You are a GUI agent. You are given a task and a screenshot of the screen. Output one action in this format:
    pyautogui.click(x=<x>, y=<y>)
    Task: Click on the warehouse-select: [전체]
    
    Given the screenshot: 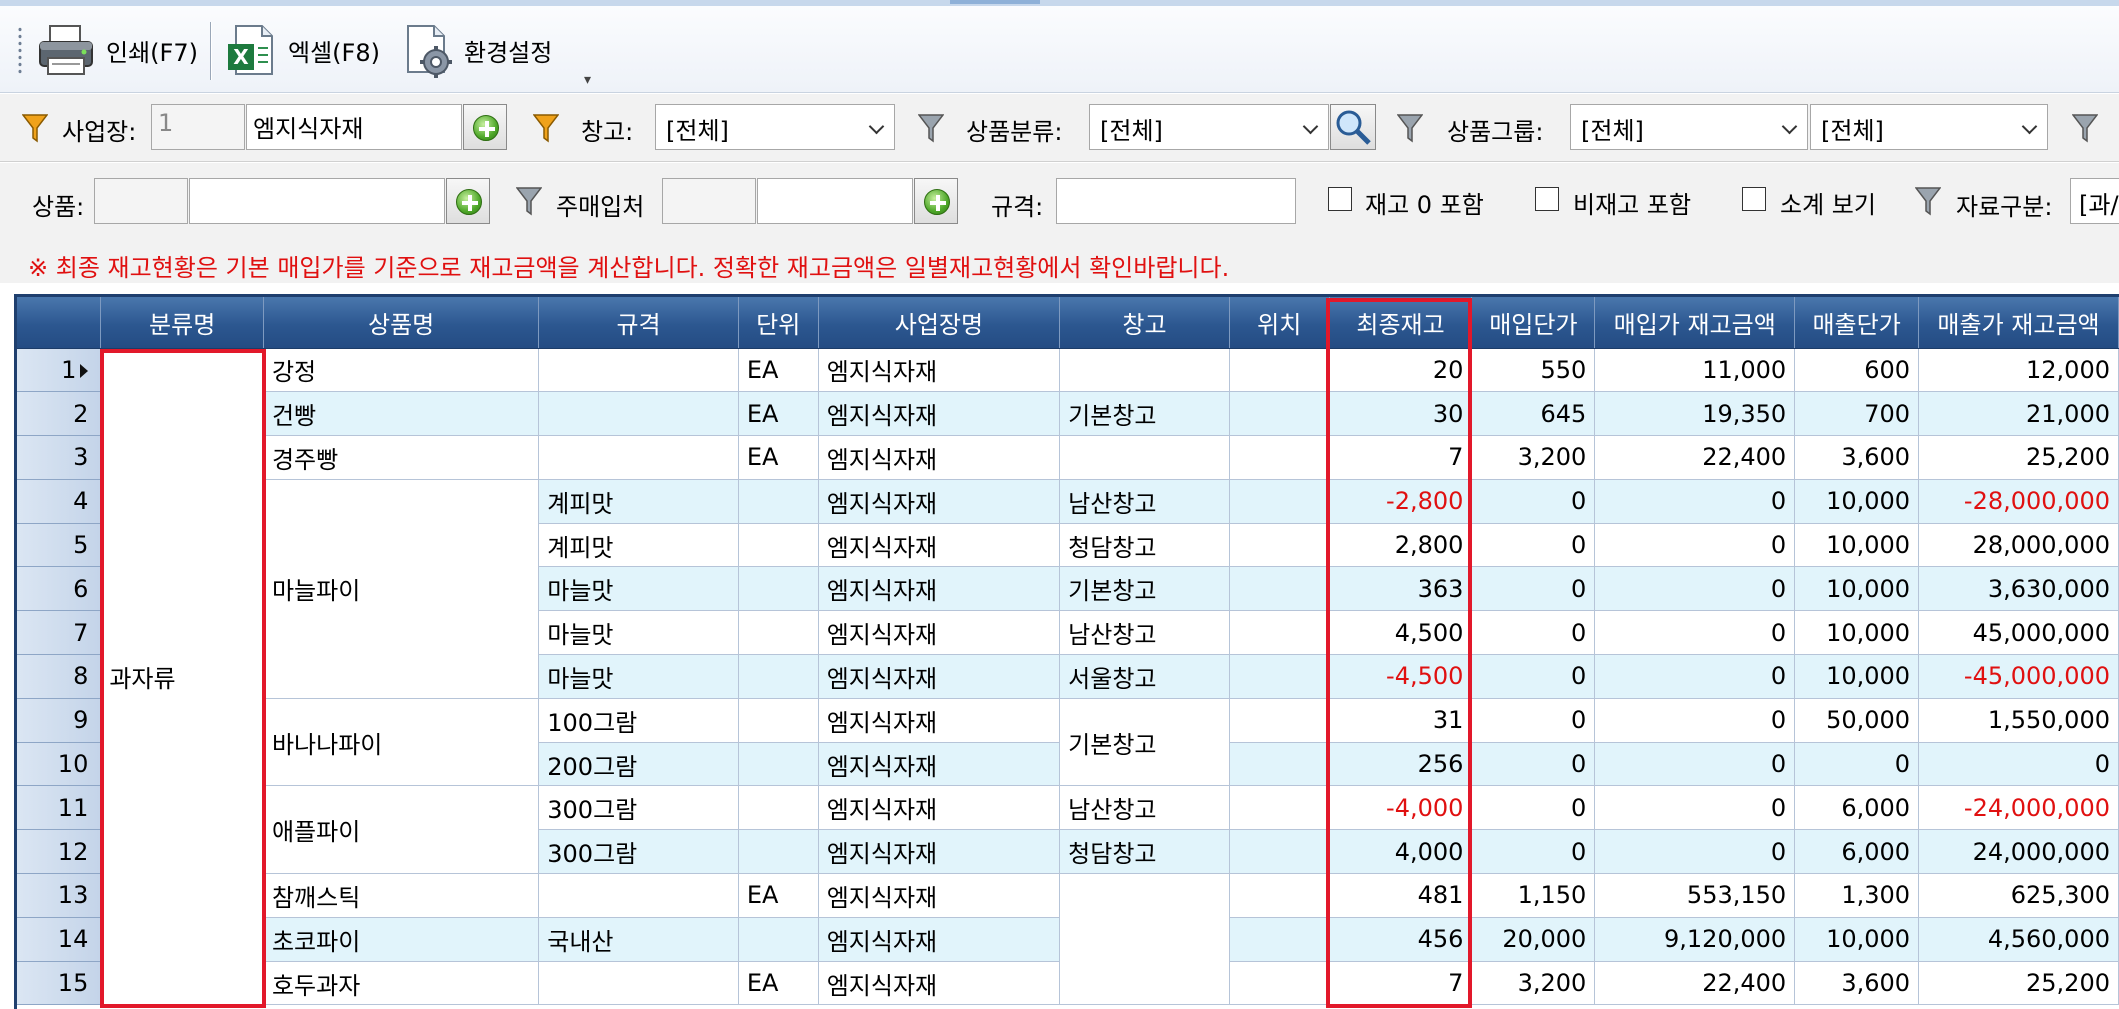 What is the action you would take?
    pyautogui.click(x=775, y=127)
    